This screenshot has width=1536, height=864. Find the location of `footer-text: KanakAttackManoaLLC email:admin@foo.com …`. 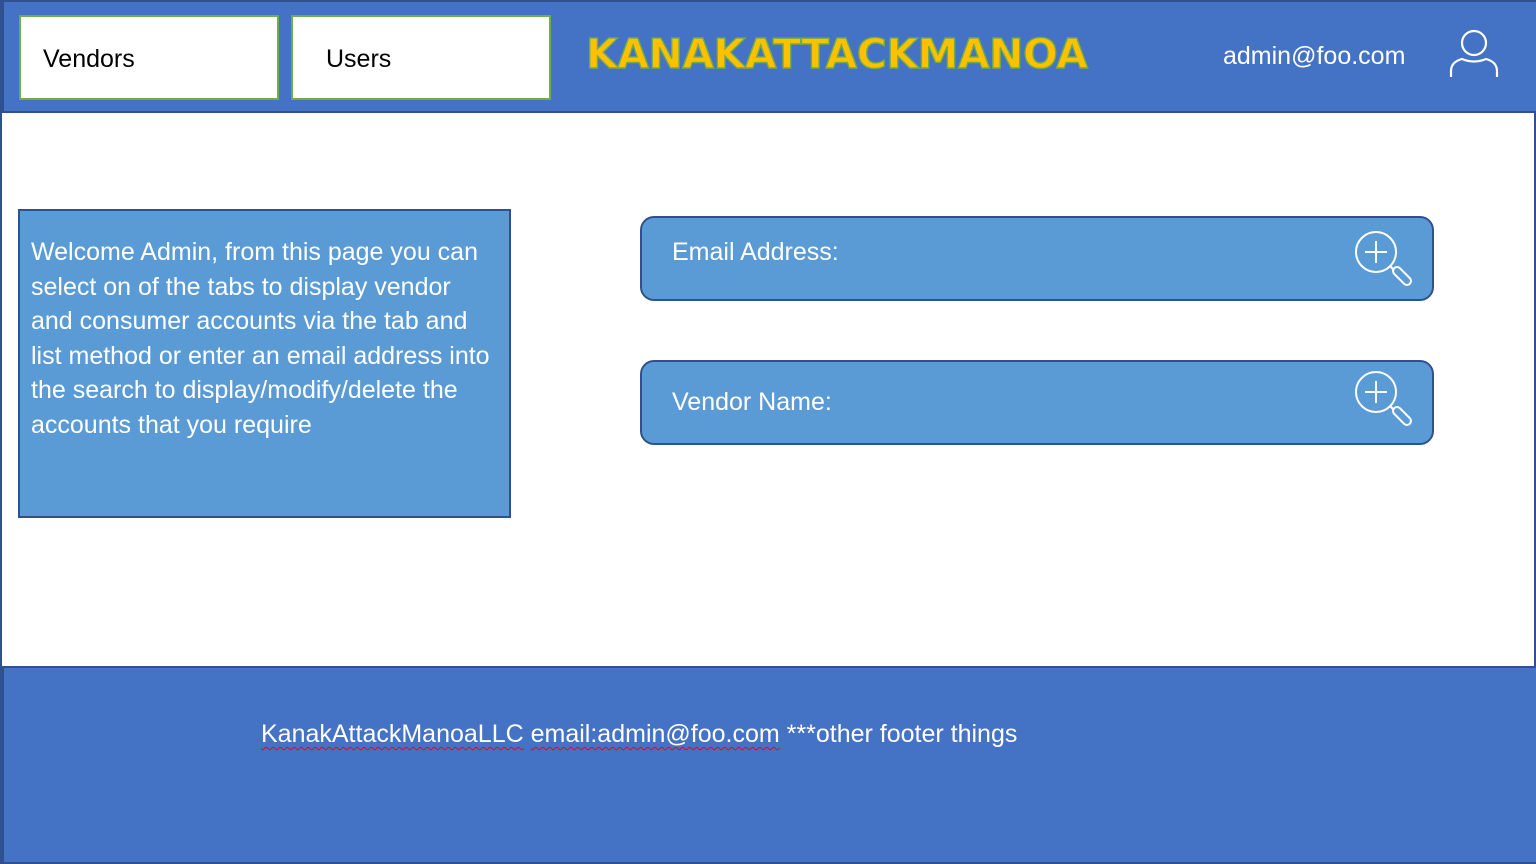

footer-text: KanakAttackManoaLLC email:admin@foo.com … is located at coordinates (639, 734).